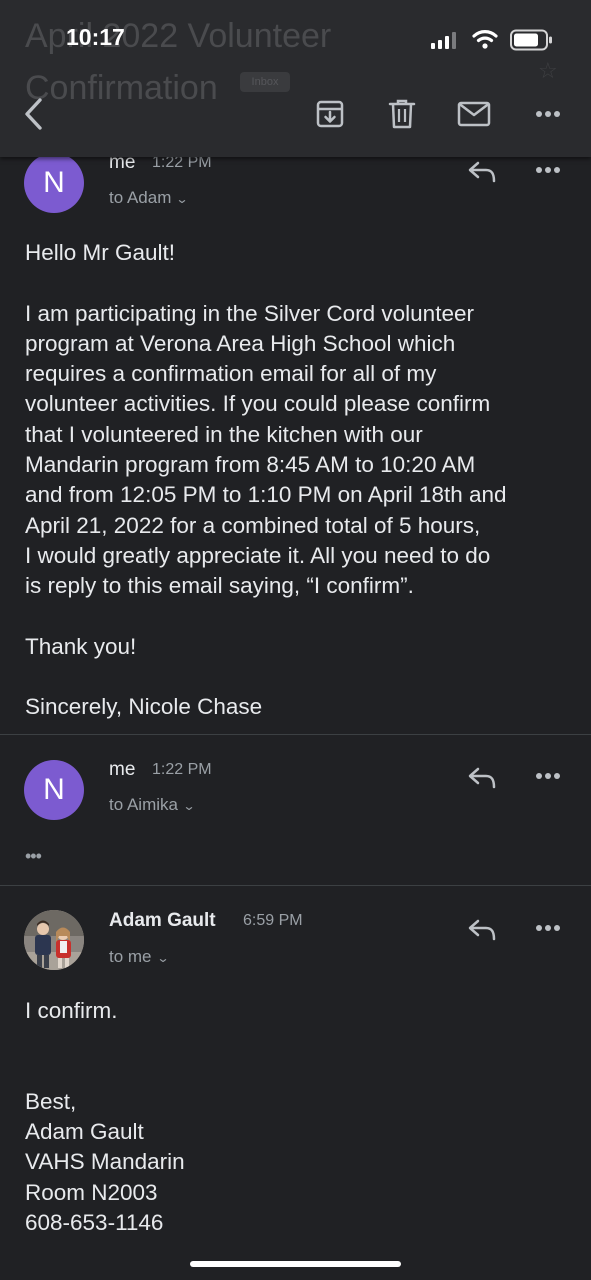 The image size is (591, 1280). I want to click on delete-button, so click(402, 114).